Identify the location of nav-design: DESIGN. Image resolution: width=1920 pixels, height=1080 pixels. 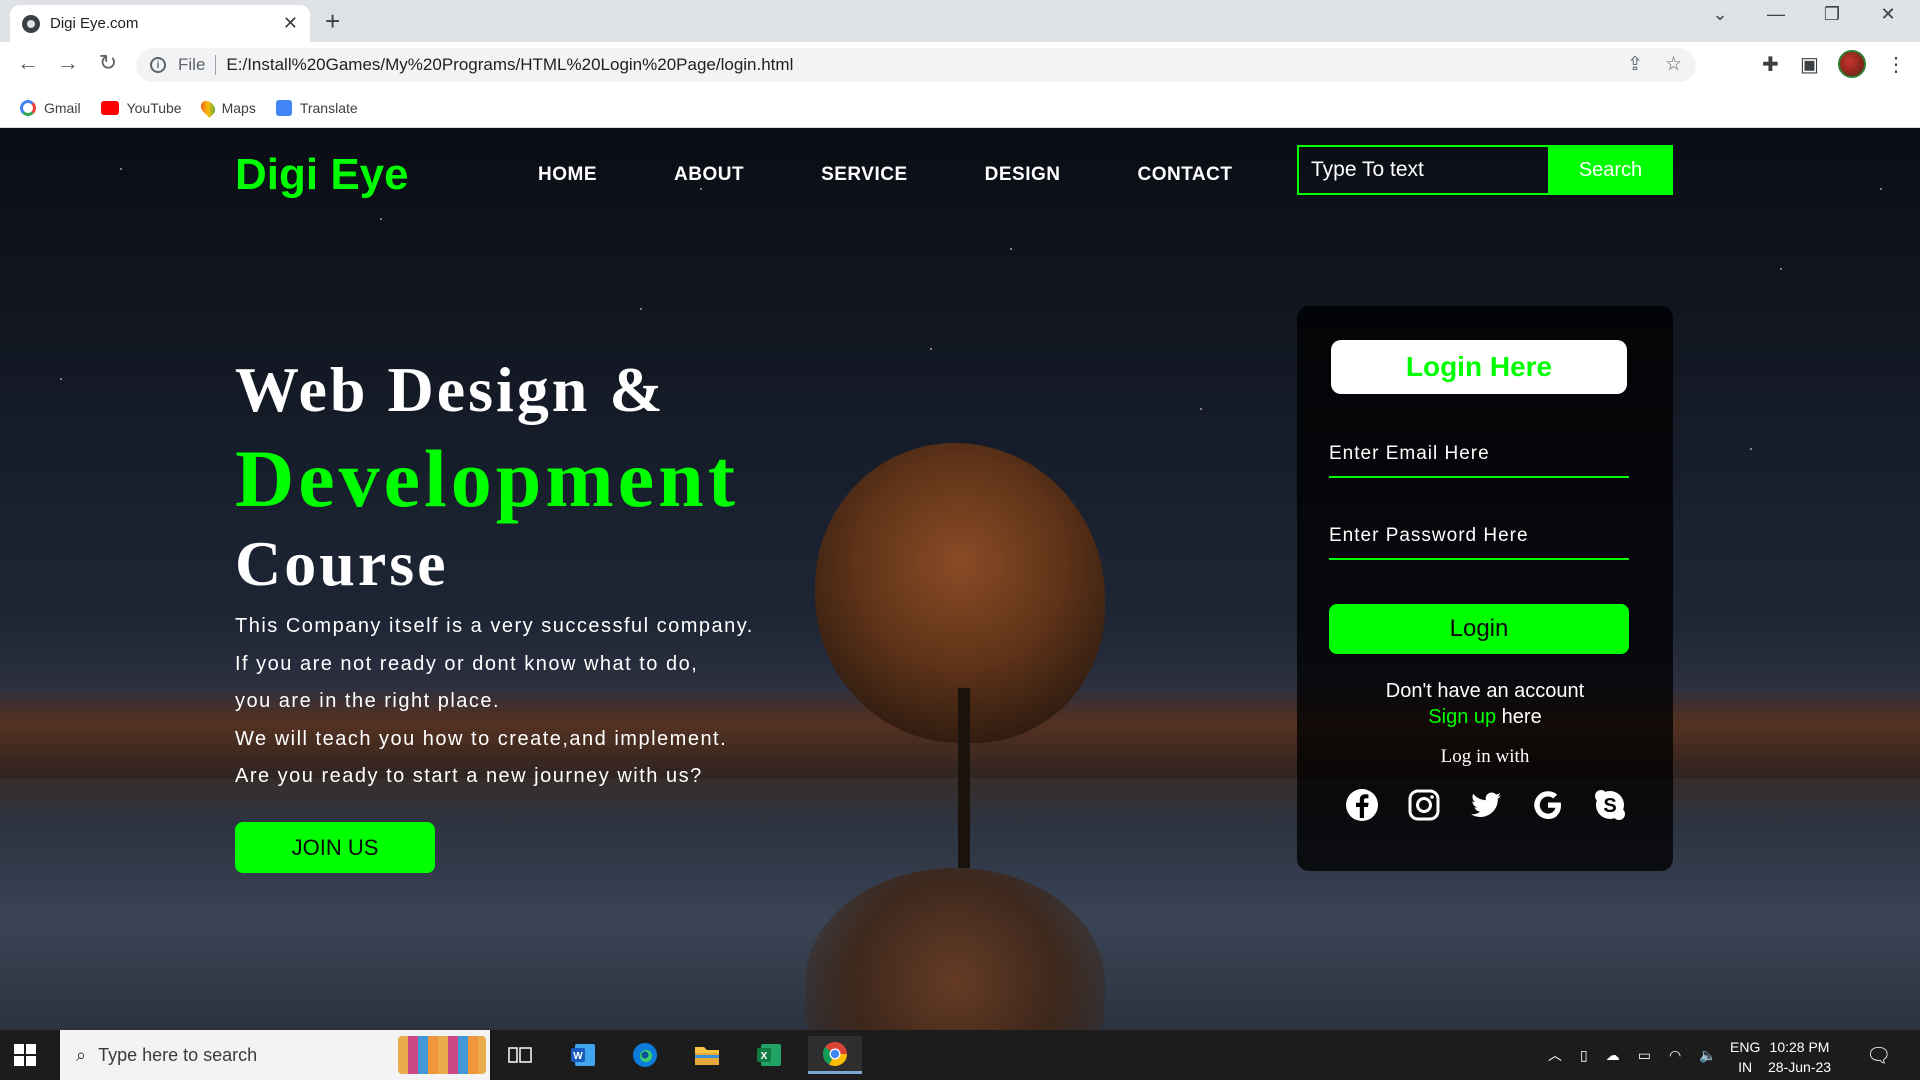
(1023, 175).